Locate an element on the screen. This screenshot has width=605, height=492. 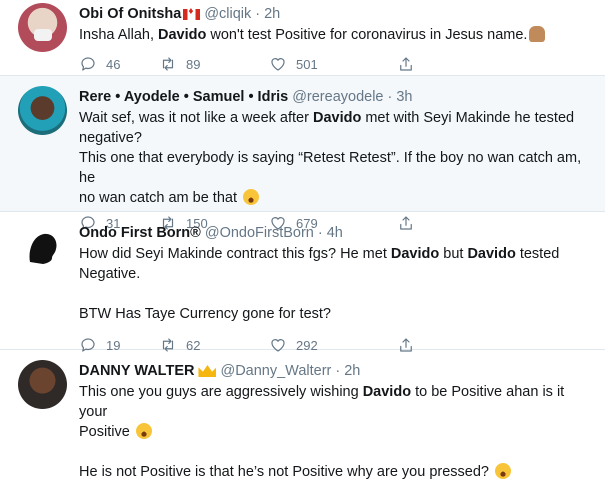
text-segment: Insha Allah, is located at coordinates (118, 35).